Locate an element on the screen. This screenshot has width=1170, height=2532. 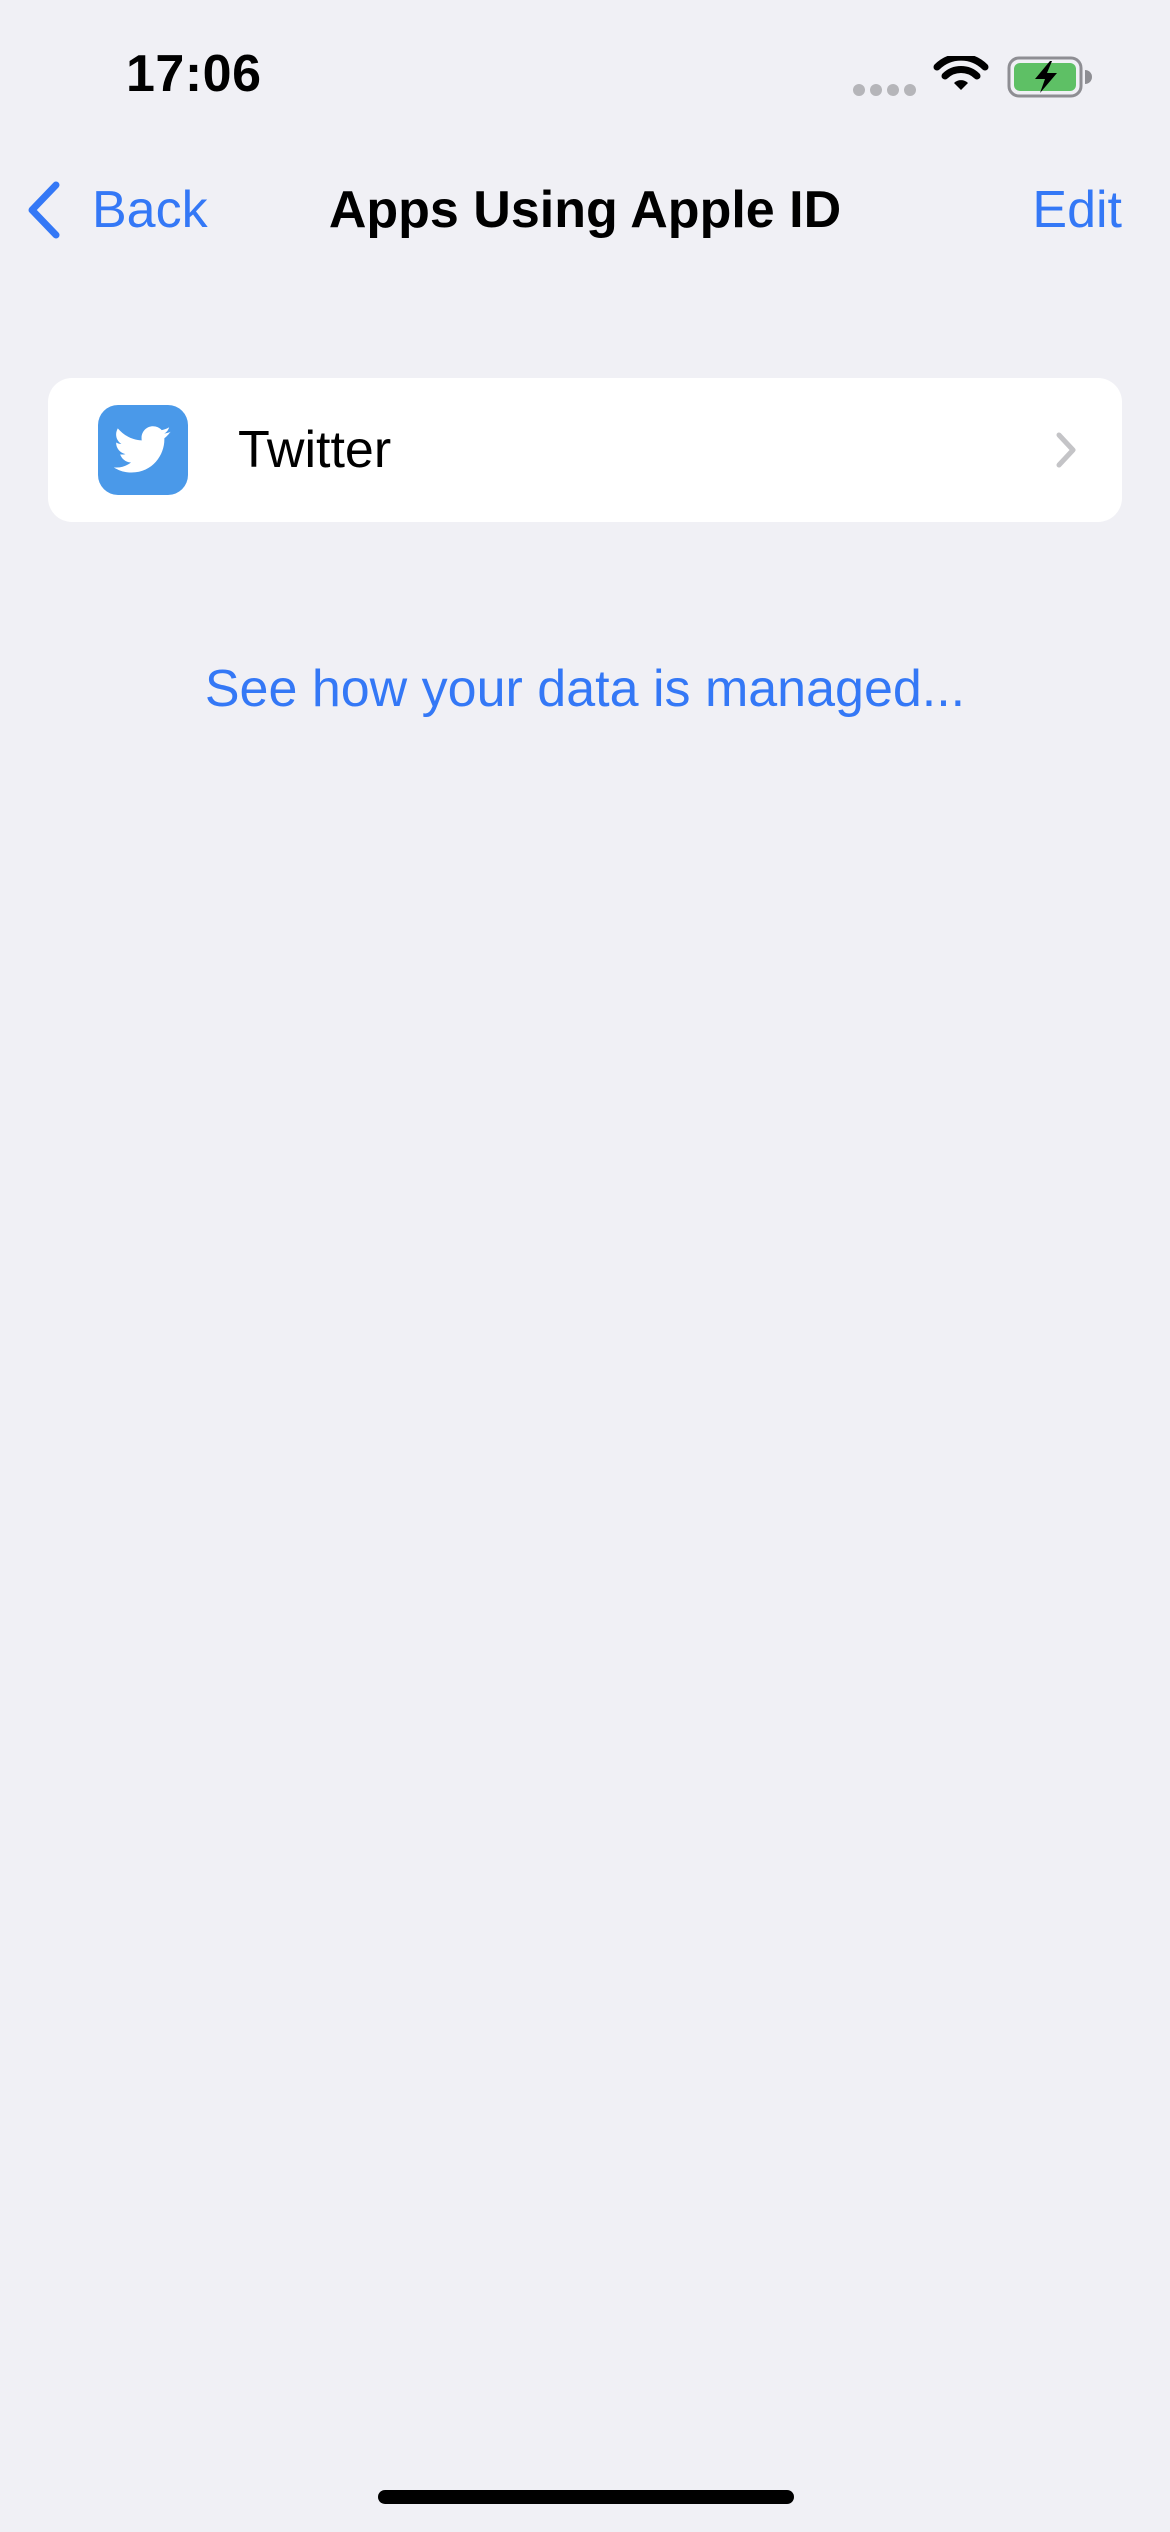
battery-charging-icon is located at coordinates (1049, 77).